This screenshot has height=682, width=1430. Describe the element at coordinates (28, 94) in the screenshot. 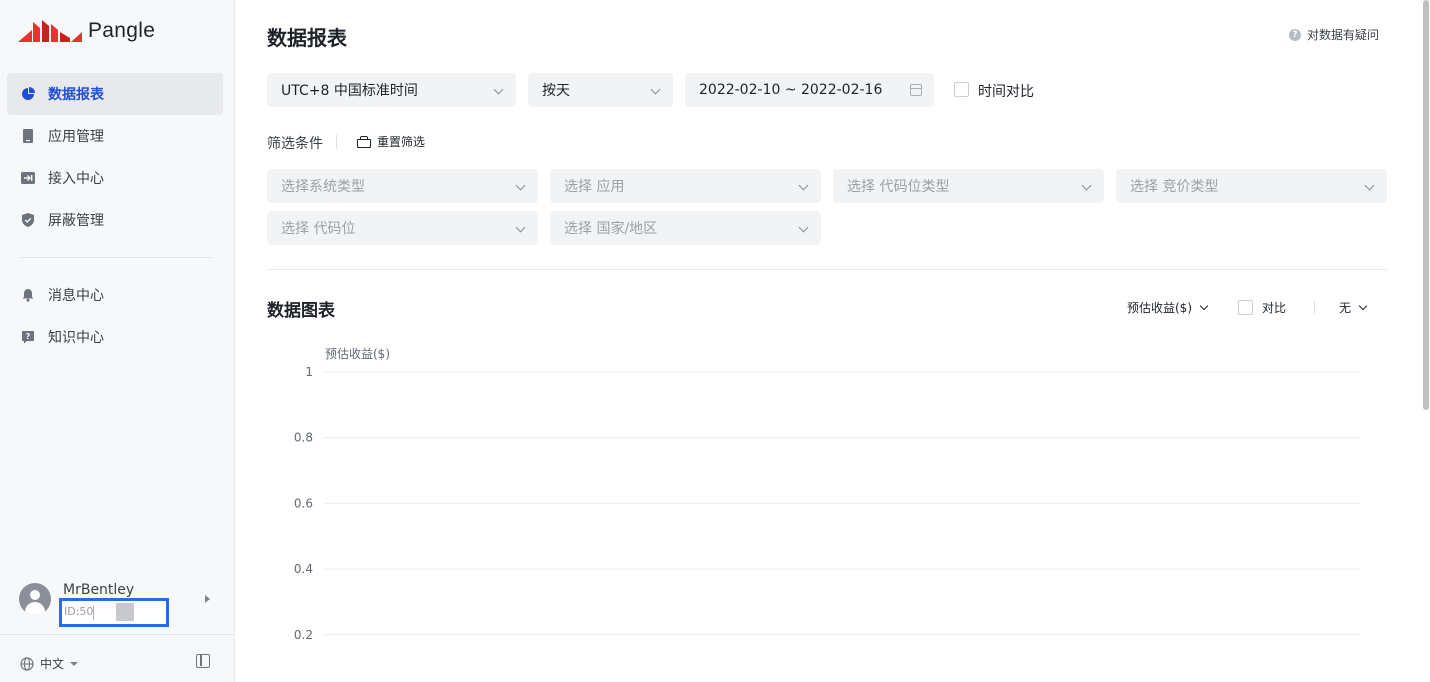

I see `pie-chart-icon` at that location.